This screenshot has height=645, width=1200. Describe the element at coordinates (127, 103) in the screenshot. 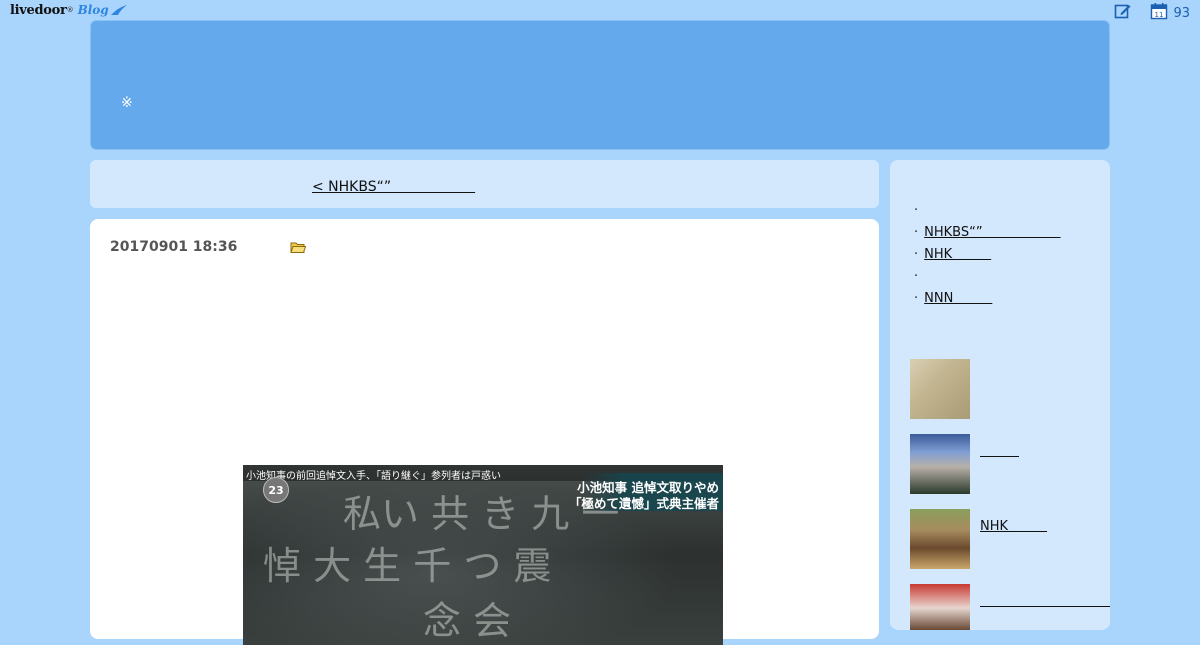

I see `header-mark: ※` at that location.